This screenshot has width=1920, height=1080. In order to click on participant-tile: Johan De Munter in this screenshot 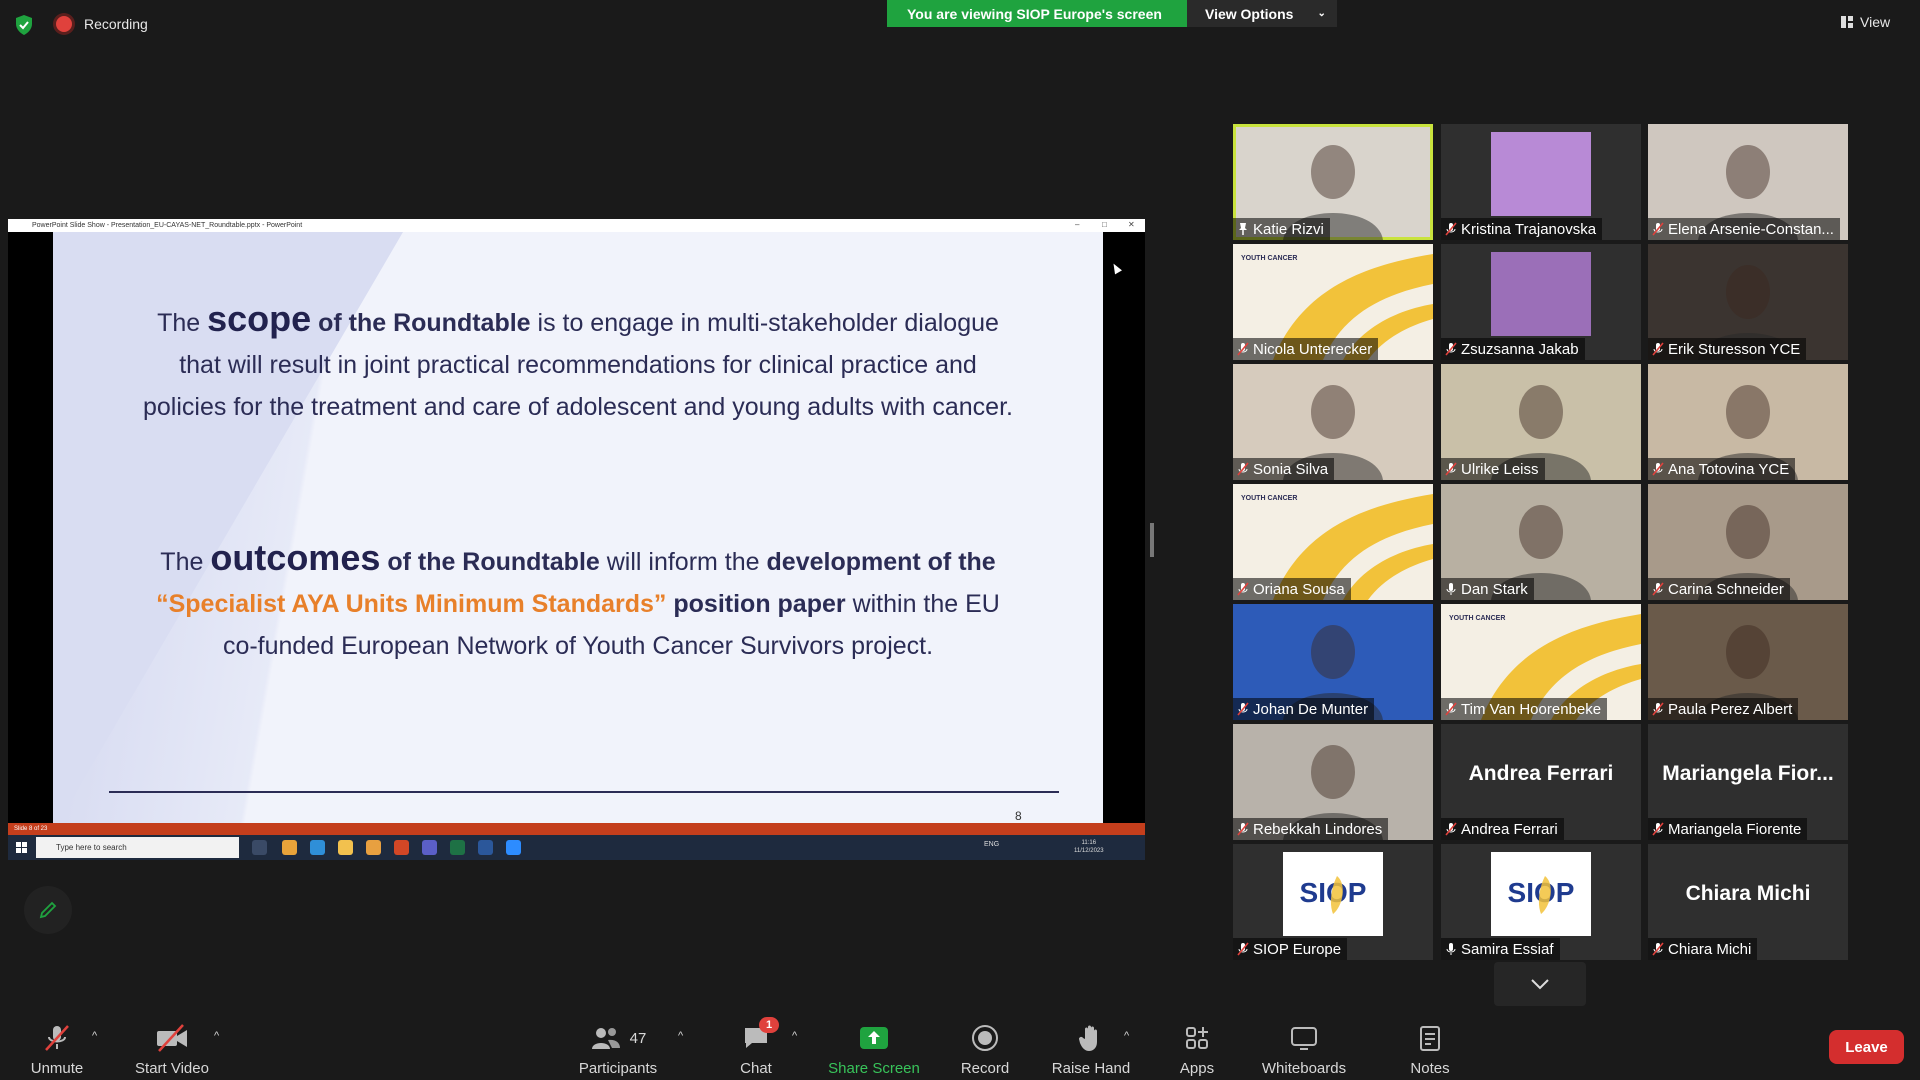, I will do `click(1333, 662)`.